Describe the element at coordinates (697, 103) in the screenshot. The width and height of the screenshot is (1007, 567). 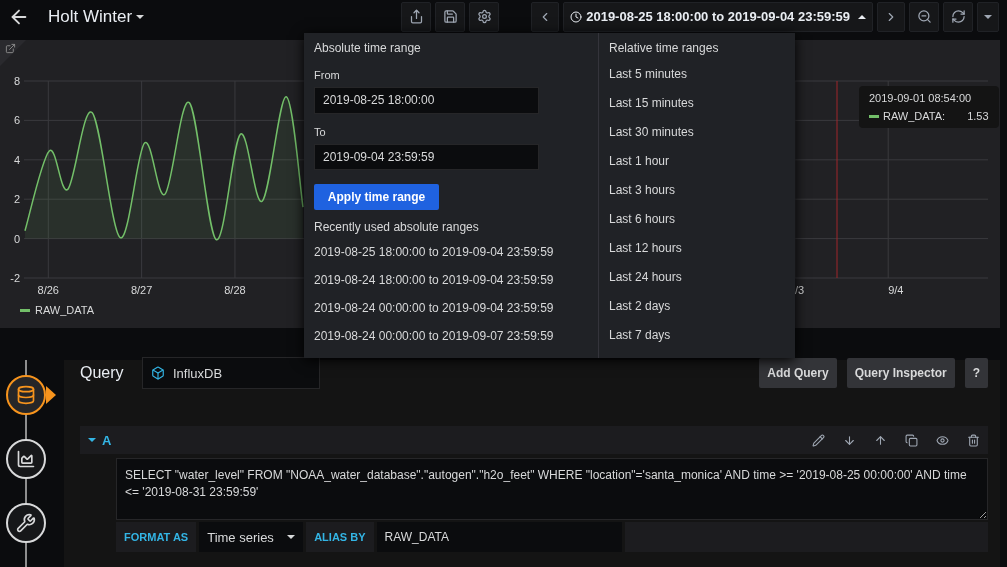
I see `relative-range-item: Last 15 minutes` at that location.